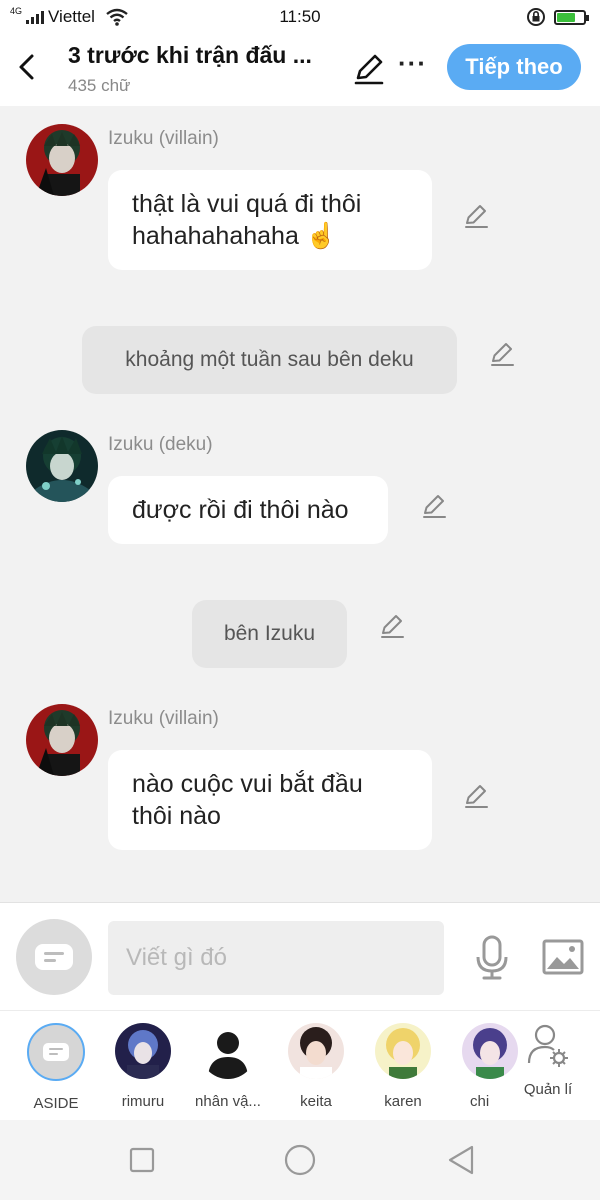  I want to click on character-name: keita, so click(316, 1101).